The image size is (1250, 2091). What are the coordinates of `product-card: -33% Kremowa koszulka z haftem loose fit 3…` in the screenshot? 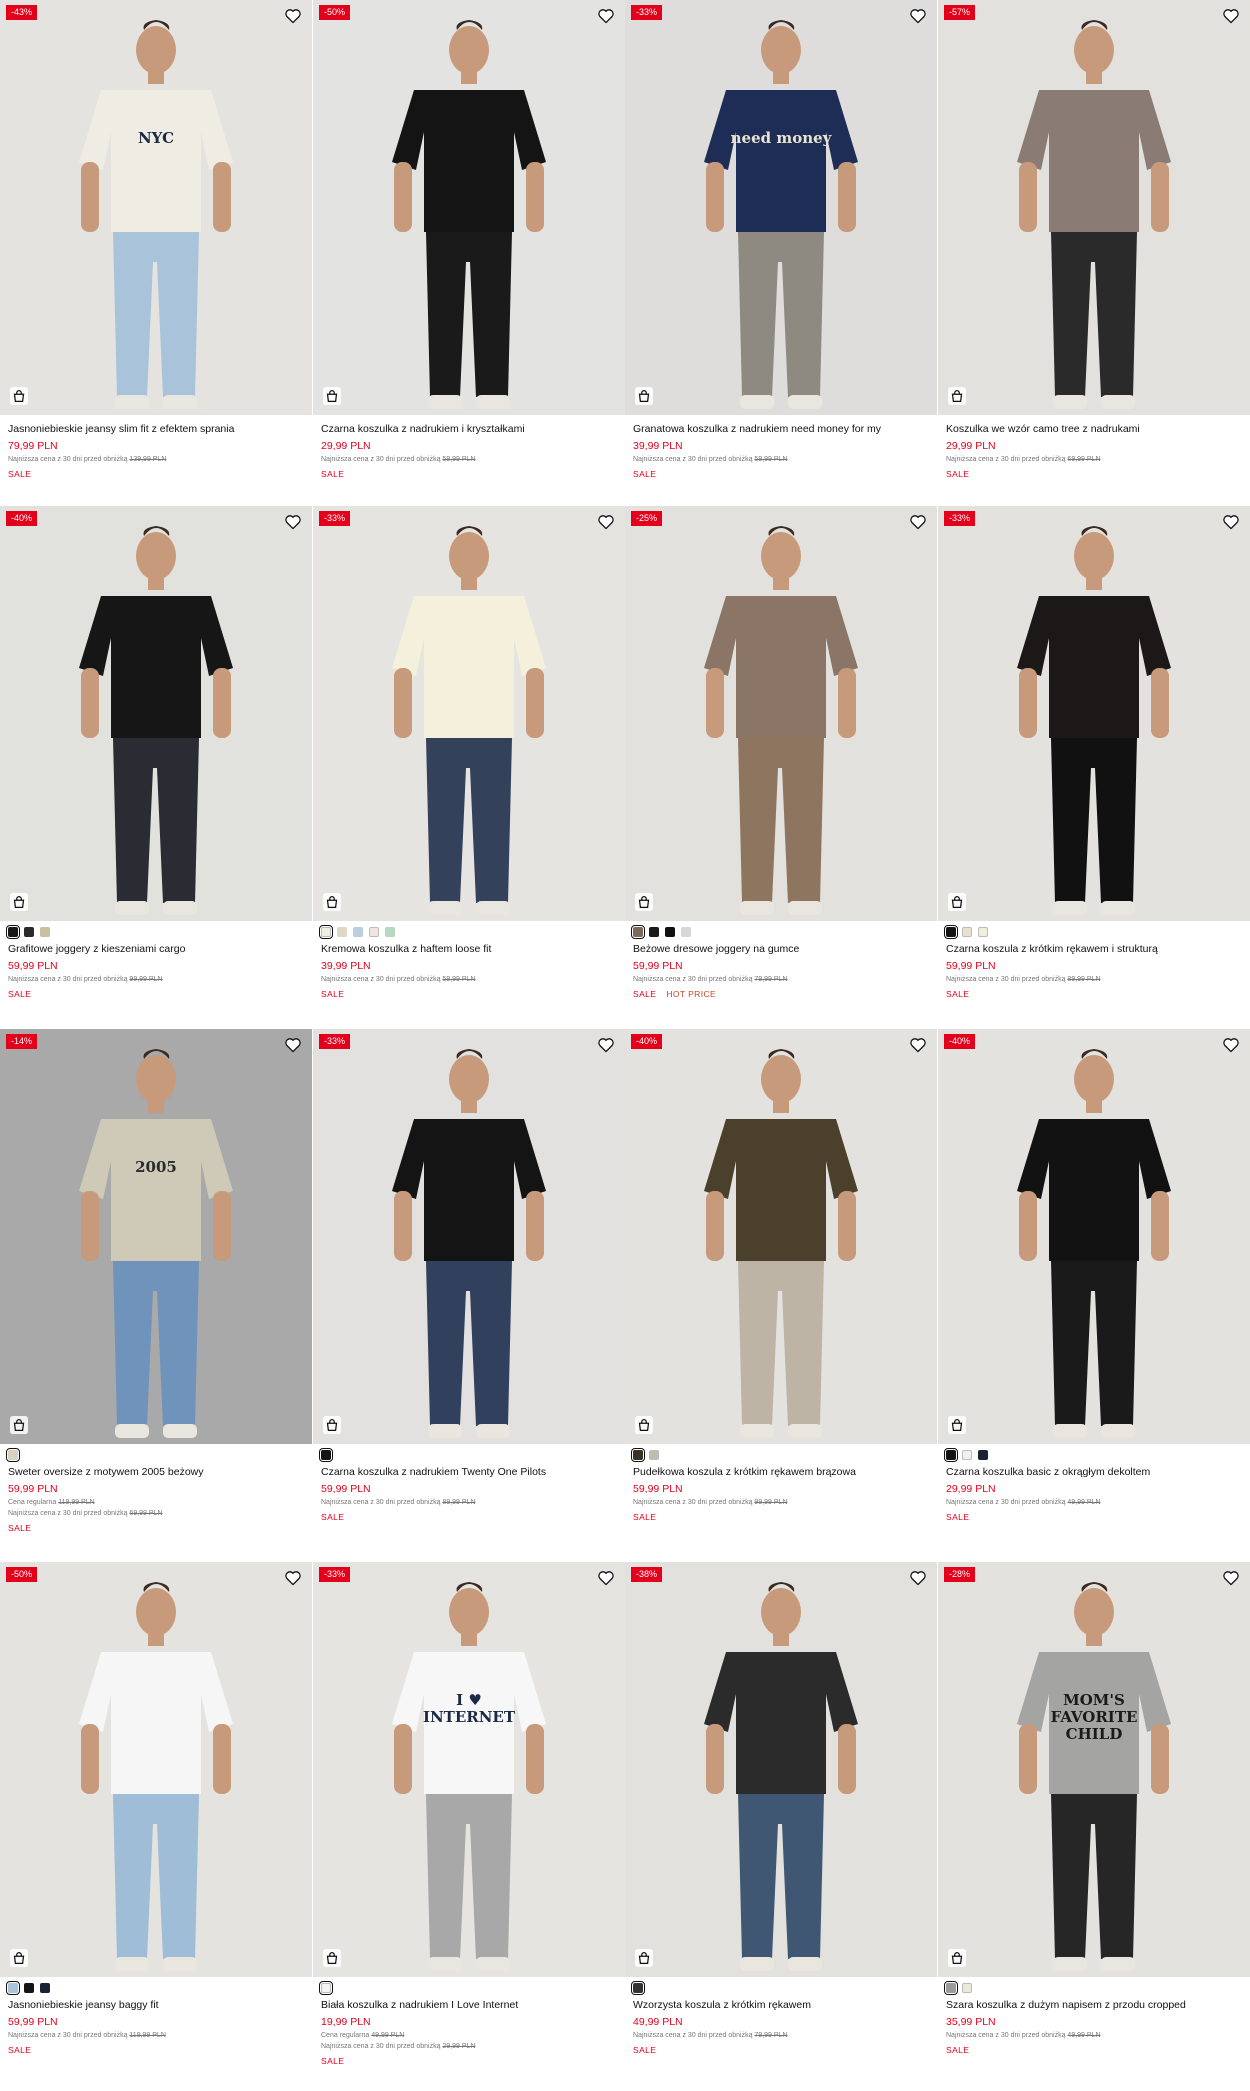 It's located at (469, 758).